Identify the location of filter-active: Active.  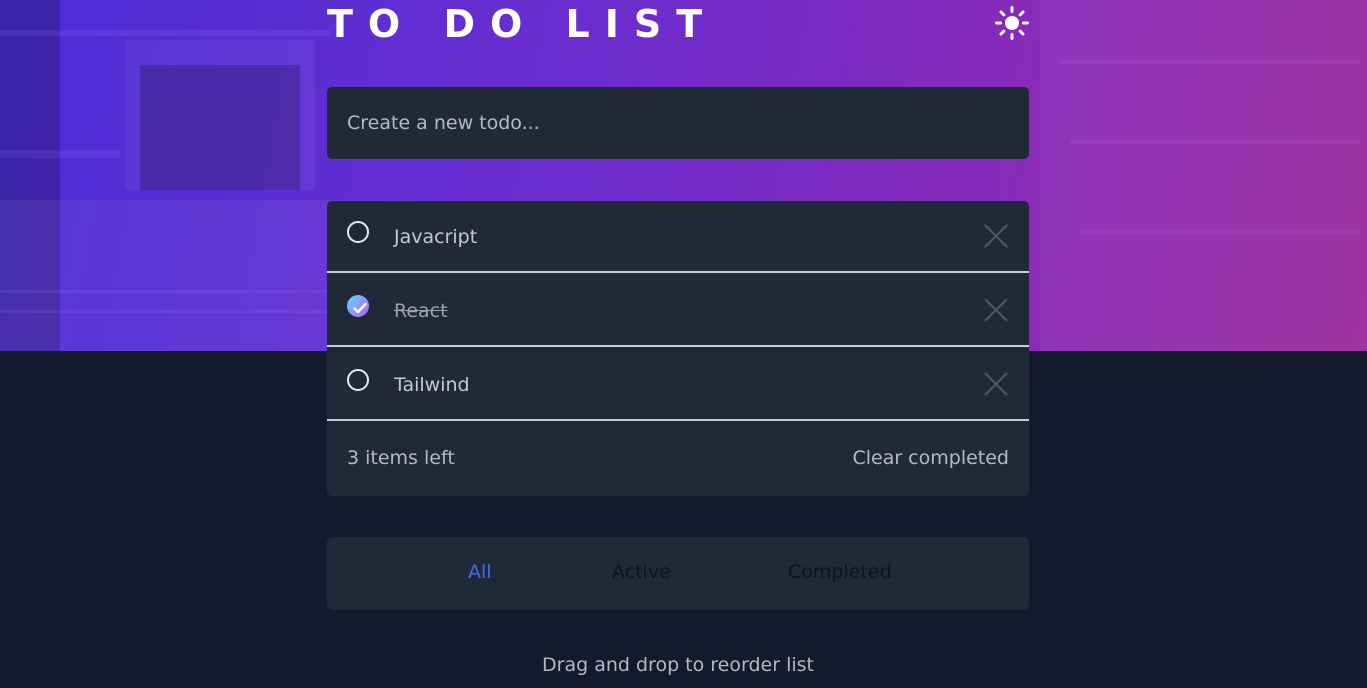
(641, 572).